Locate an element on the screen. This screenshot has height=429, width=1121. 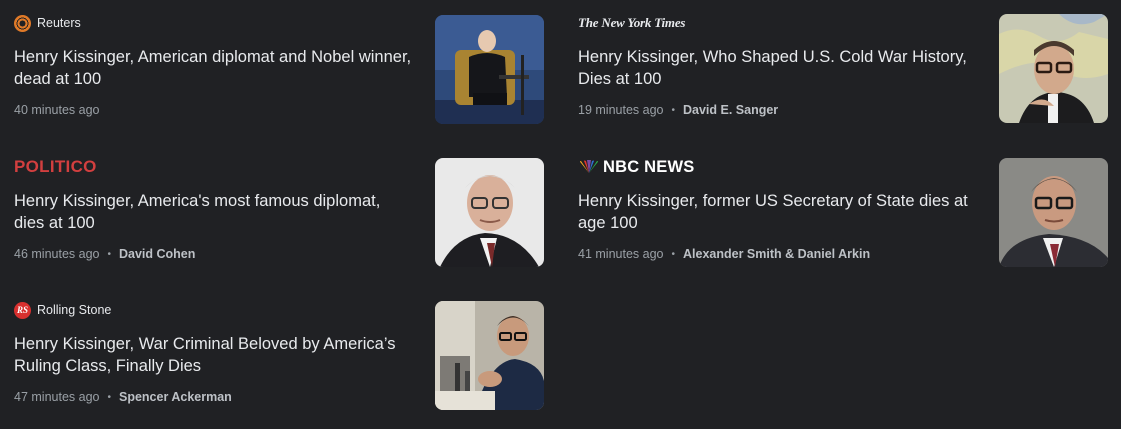
article-meta: 19 minutes ago • David E. Sanger is located at coordinates (678, 110).